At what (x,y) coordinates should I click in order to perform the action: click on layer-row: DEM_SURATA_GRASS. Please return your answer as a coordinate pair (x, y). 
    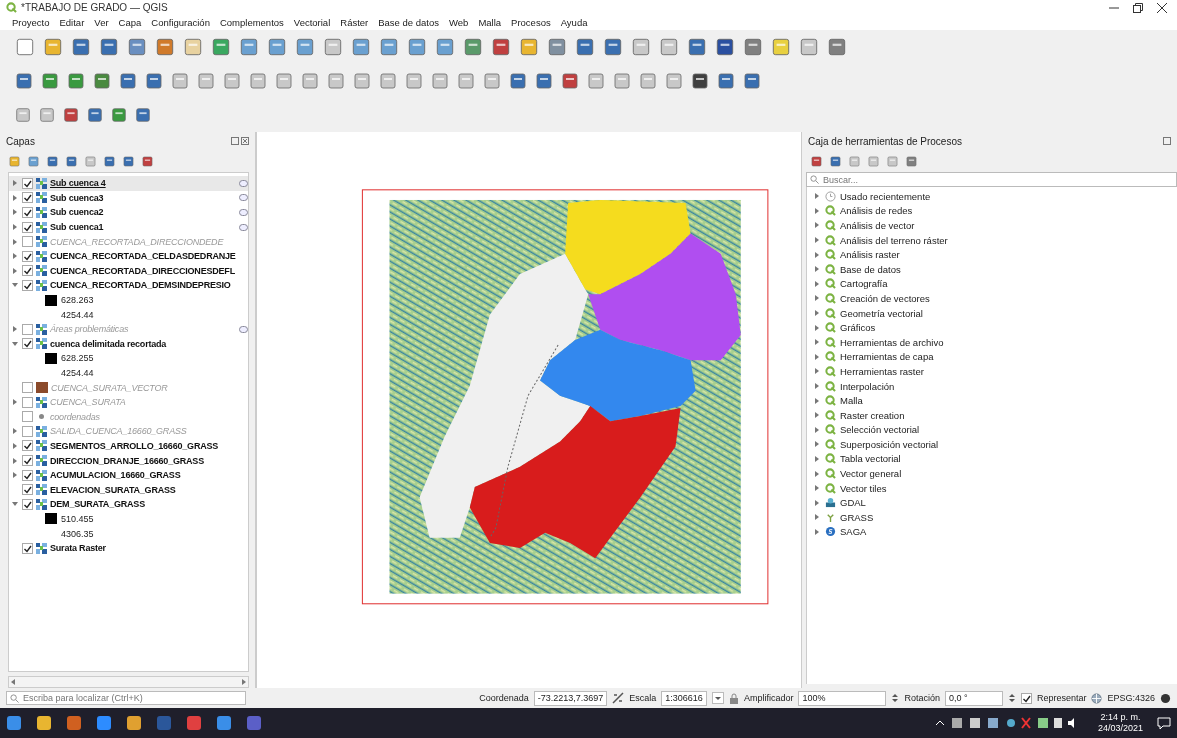
    Looking at the image, I should click on (128, 504).